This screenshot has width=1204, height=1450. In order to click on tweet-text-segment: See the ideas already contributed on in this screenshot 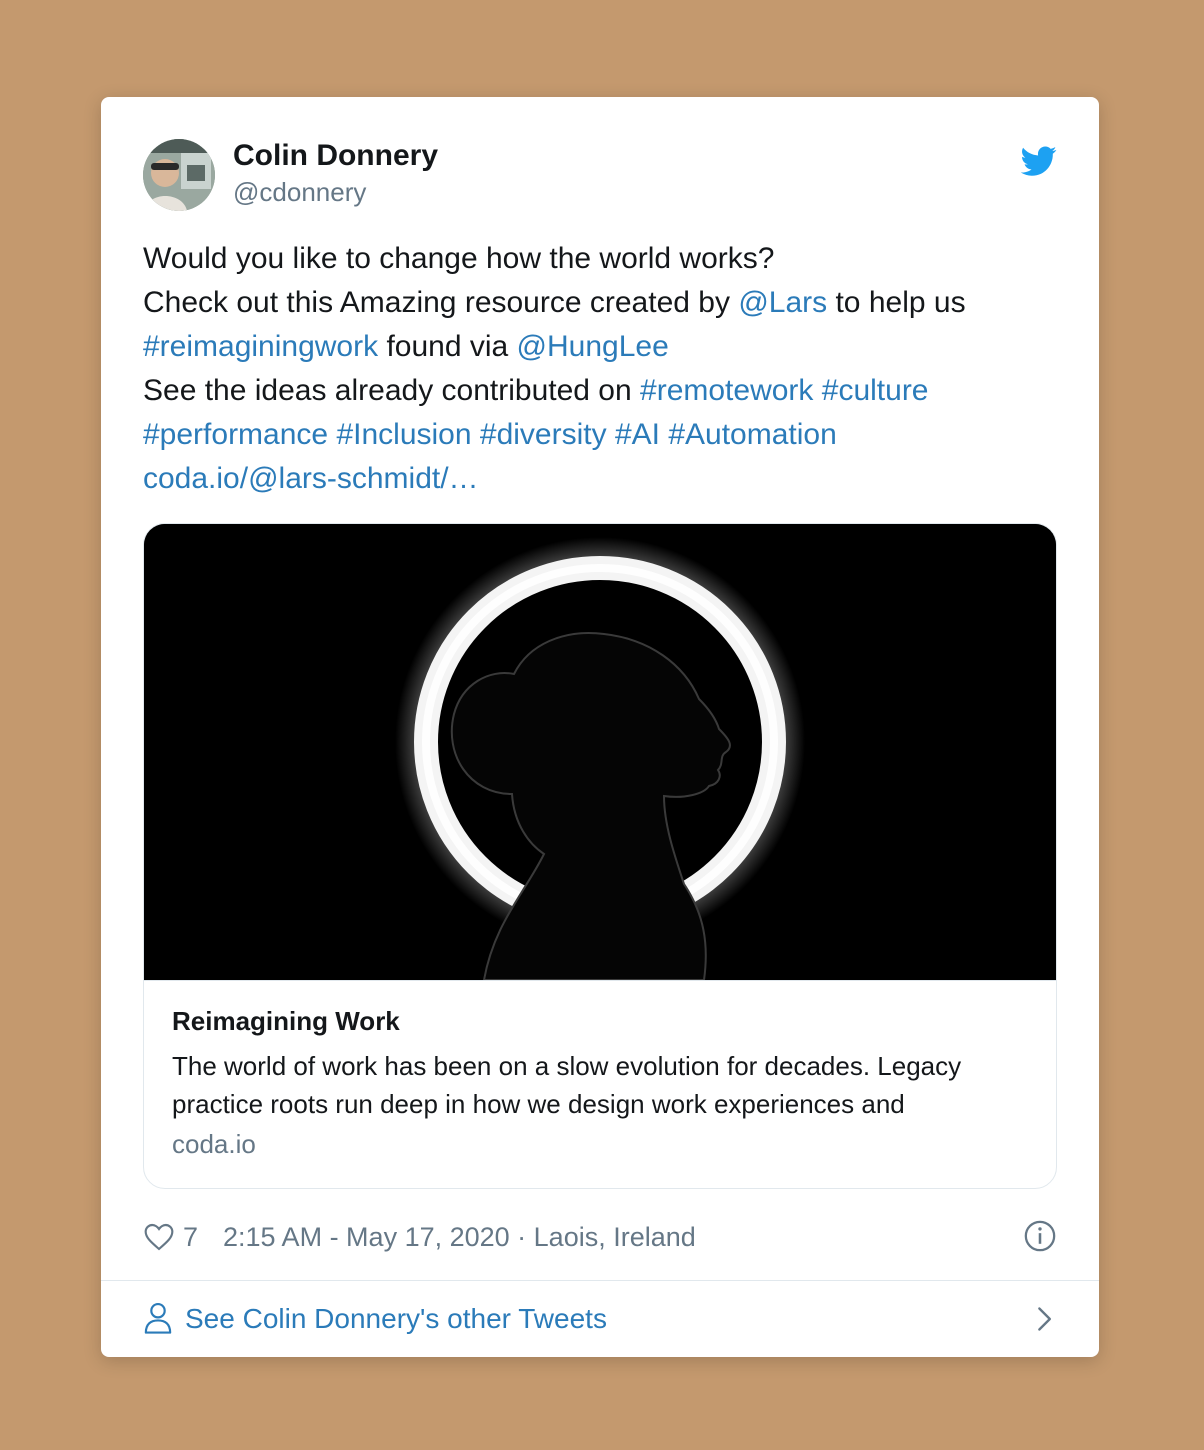, I will do `click(392, 390)`.